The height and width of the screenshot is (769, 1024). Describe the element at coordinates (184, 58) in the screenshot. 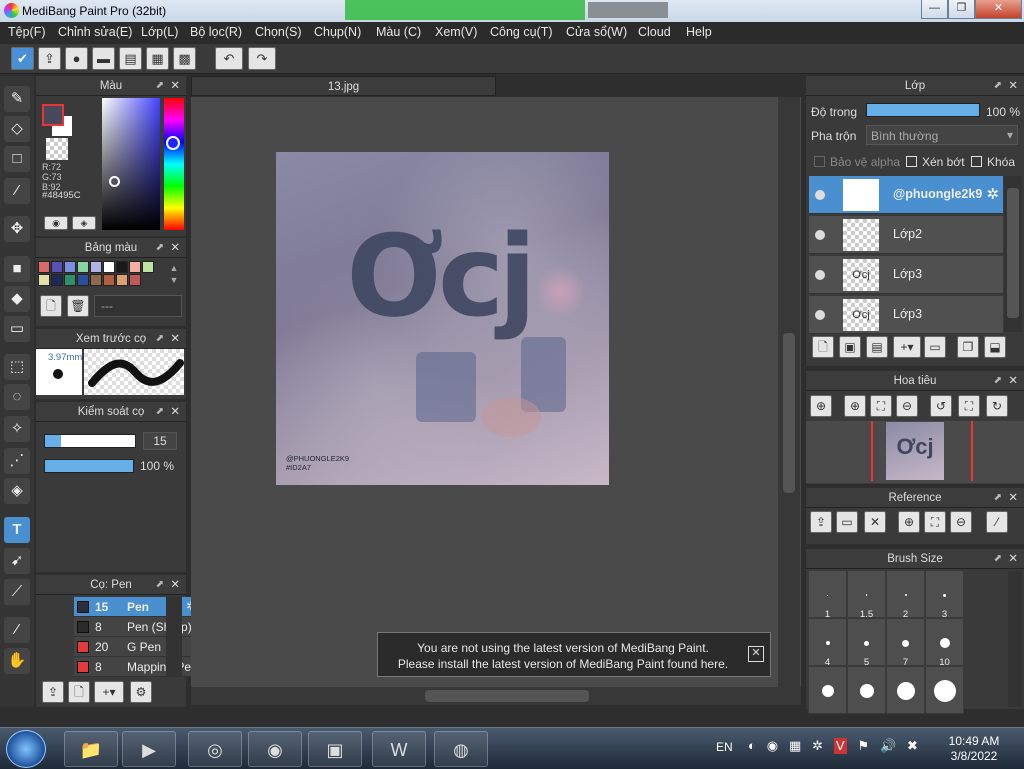

I see `grid-icon: ▩` at that location.